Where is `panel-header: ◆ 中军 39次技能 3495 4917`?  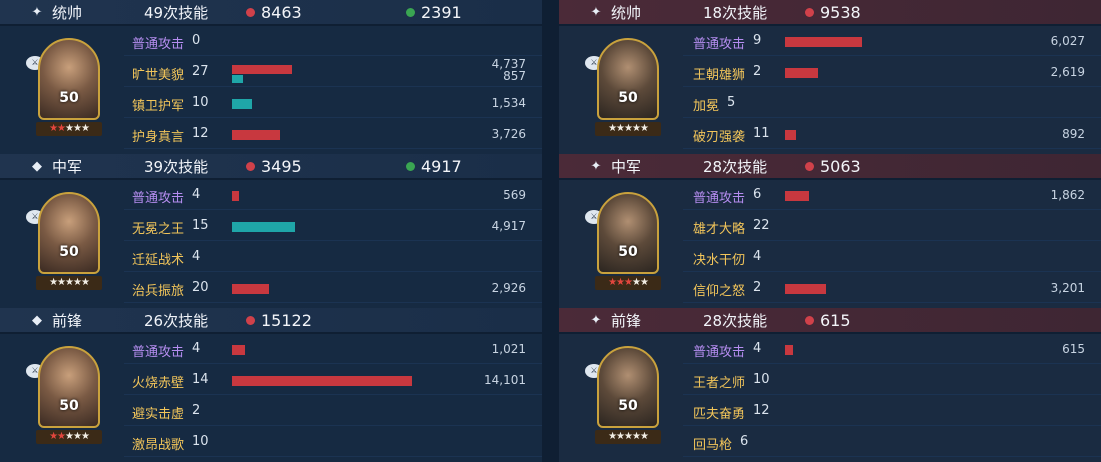 panel-header: ◆ 中军 39次技能 3495 4917 is located at coordinates (271, 166).